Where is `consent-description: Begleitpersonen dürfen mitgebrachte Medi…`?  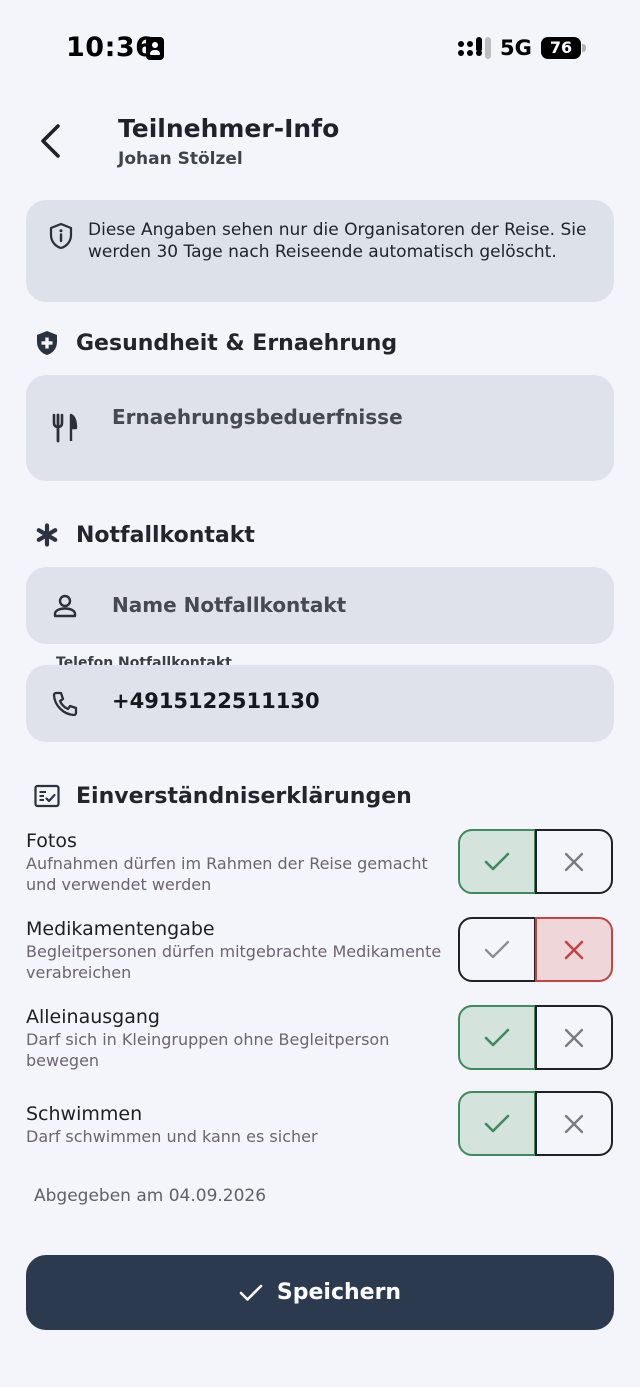
consent-description: Begleitpersonen dürfen mitgebrachte Medi… is located at coordinates (234, 962).